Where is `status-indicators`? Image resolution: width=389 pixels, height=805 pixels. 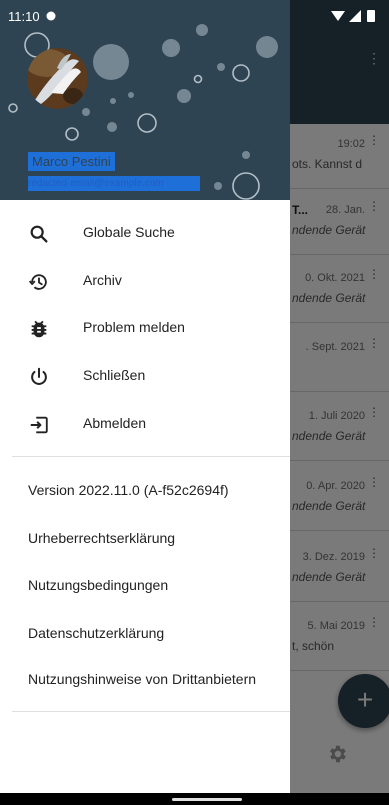
status-indicators is located at coordinates (353, 16).